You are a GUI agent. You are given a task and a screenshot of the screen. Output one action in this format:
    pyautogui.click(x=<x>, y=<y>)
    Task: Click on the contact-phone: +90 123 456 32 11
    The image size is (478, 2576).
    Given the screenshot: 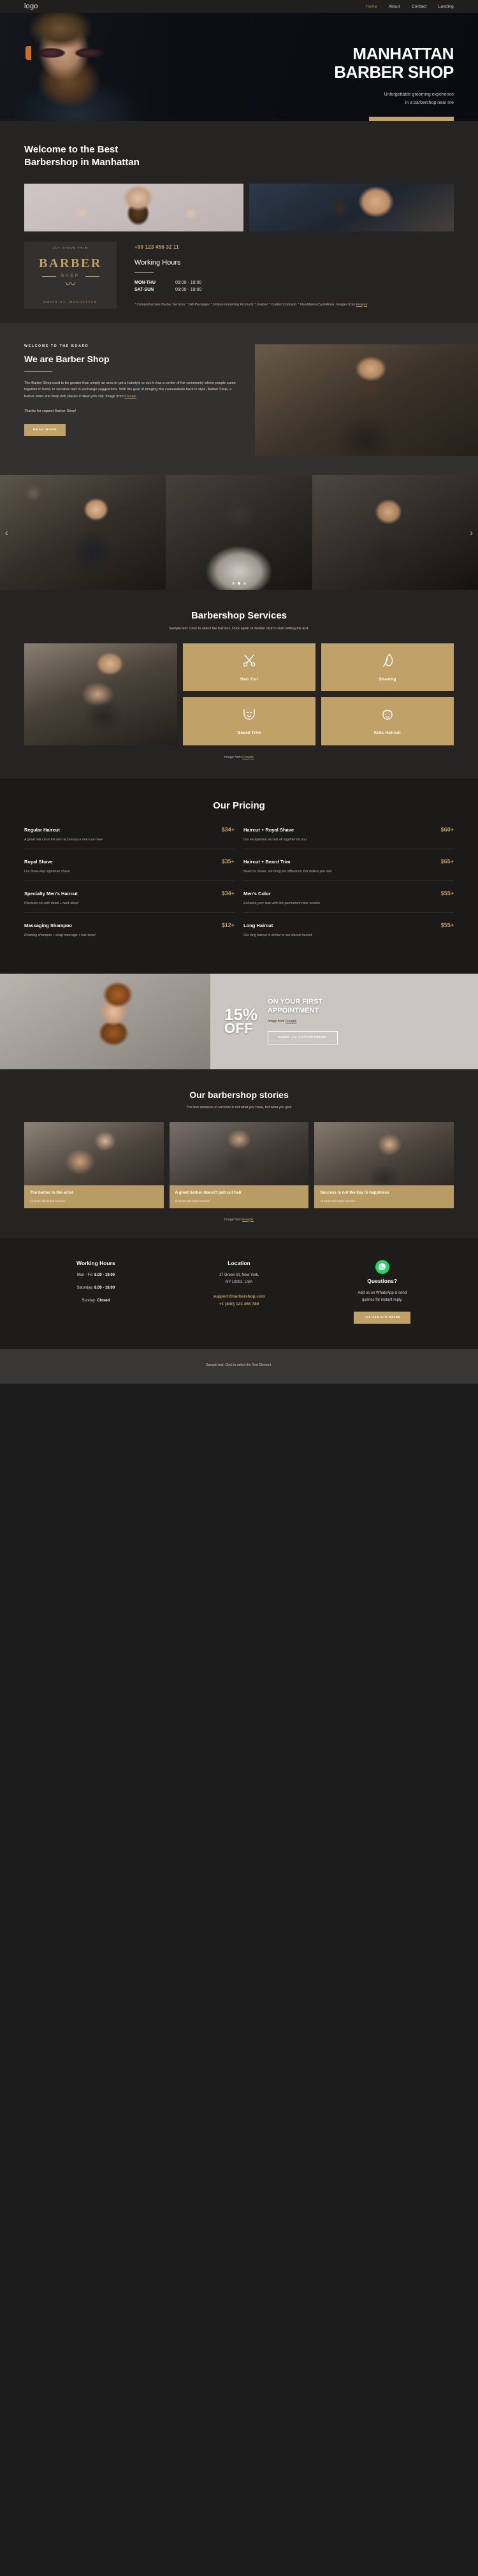 What is the action you would take?
    pyautogui.click(x=294, y=247)
    